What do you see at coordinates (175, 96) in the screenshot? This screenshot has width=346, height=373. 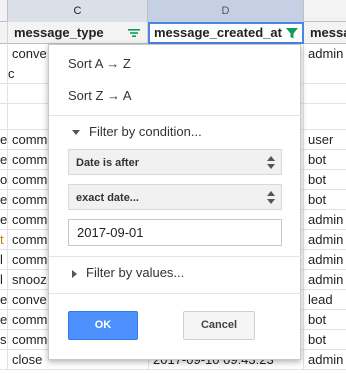 I see `sort-z-a-item: Sort Z → A` at bounding box center [175, 96].